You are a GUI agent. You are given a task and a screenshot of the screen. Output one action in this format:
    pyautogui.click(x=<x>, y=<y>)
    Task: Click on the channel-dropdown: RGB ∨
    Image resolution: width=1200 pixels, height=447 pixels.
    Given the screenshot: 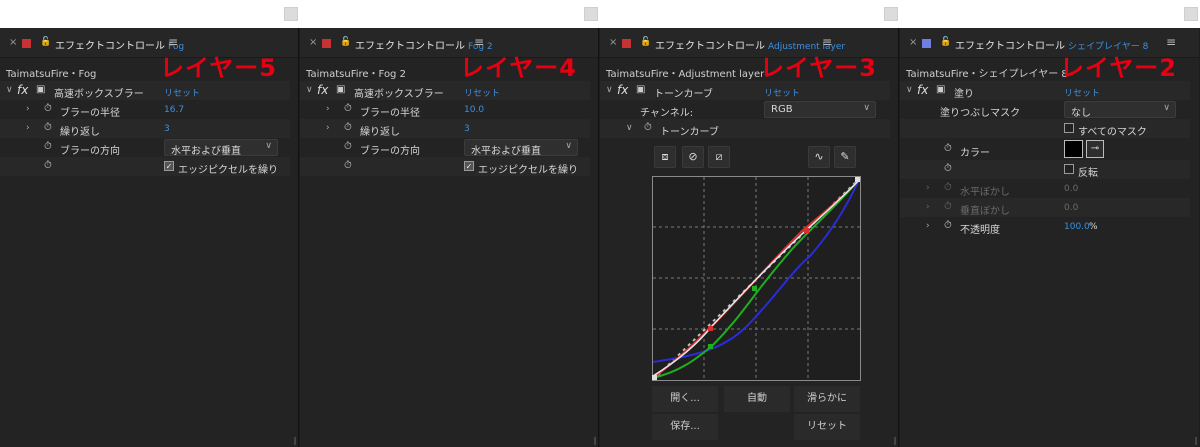 What is the action you would take?
    pyautogui.click(x=820, y=109)
    